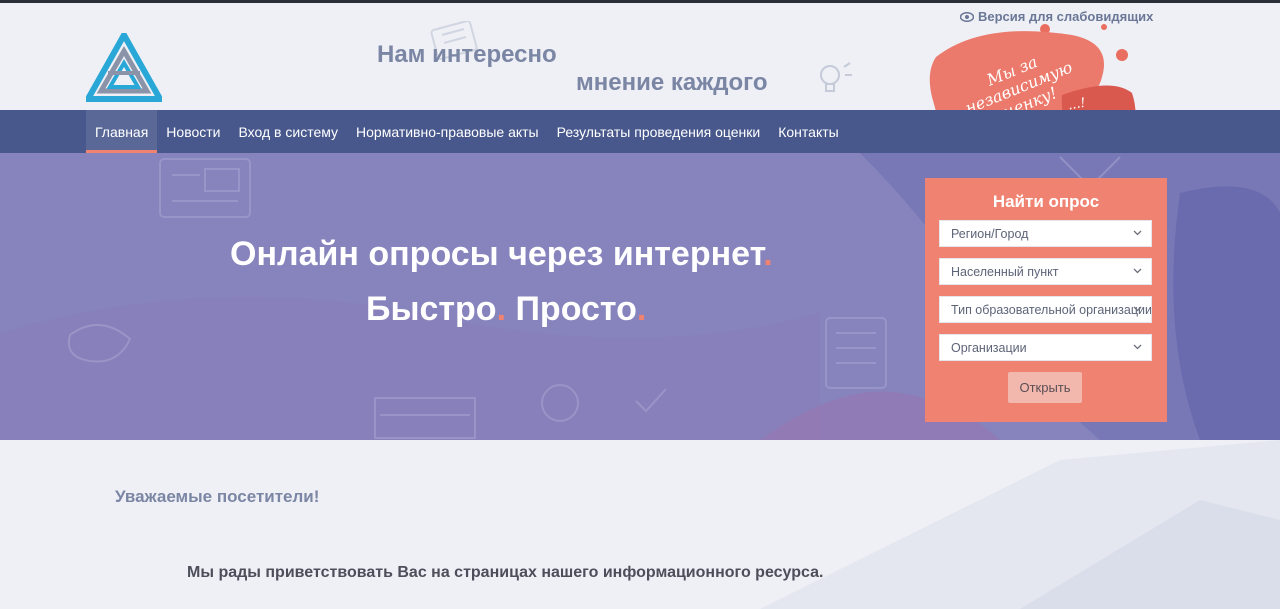  I want to click on nav-item-assessment-results: Результаты проведения оценки, so click(659, 131).